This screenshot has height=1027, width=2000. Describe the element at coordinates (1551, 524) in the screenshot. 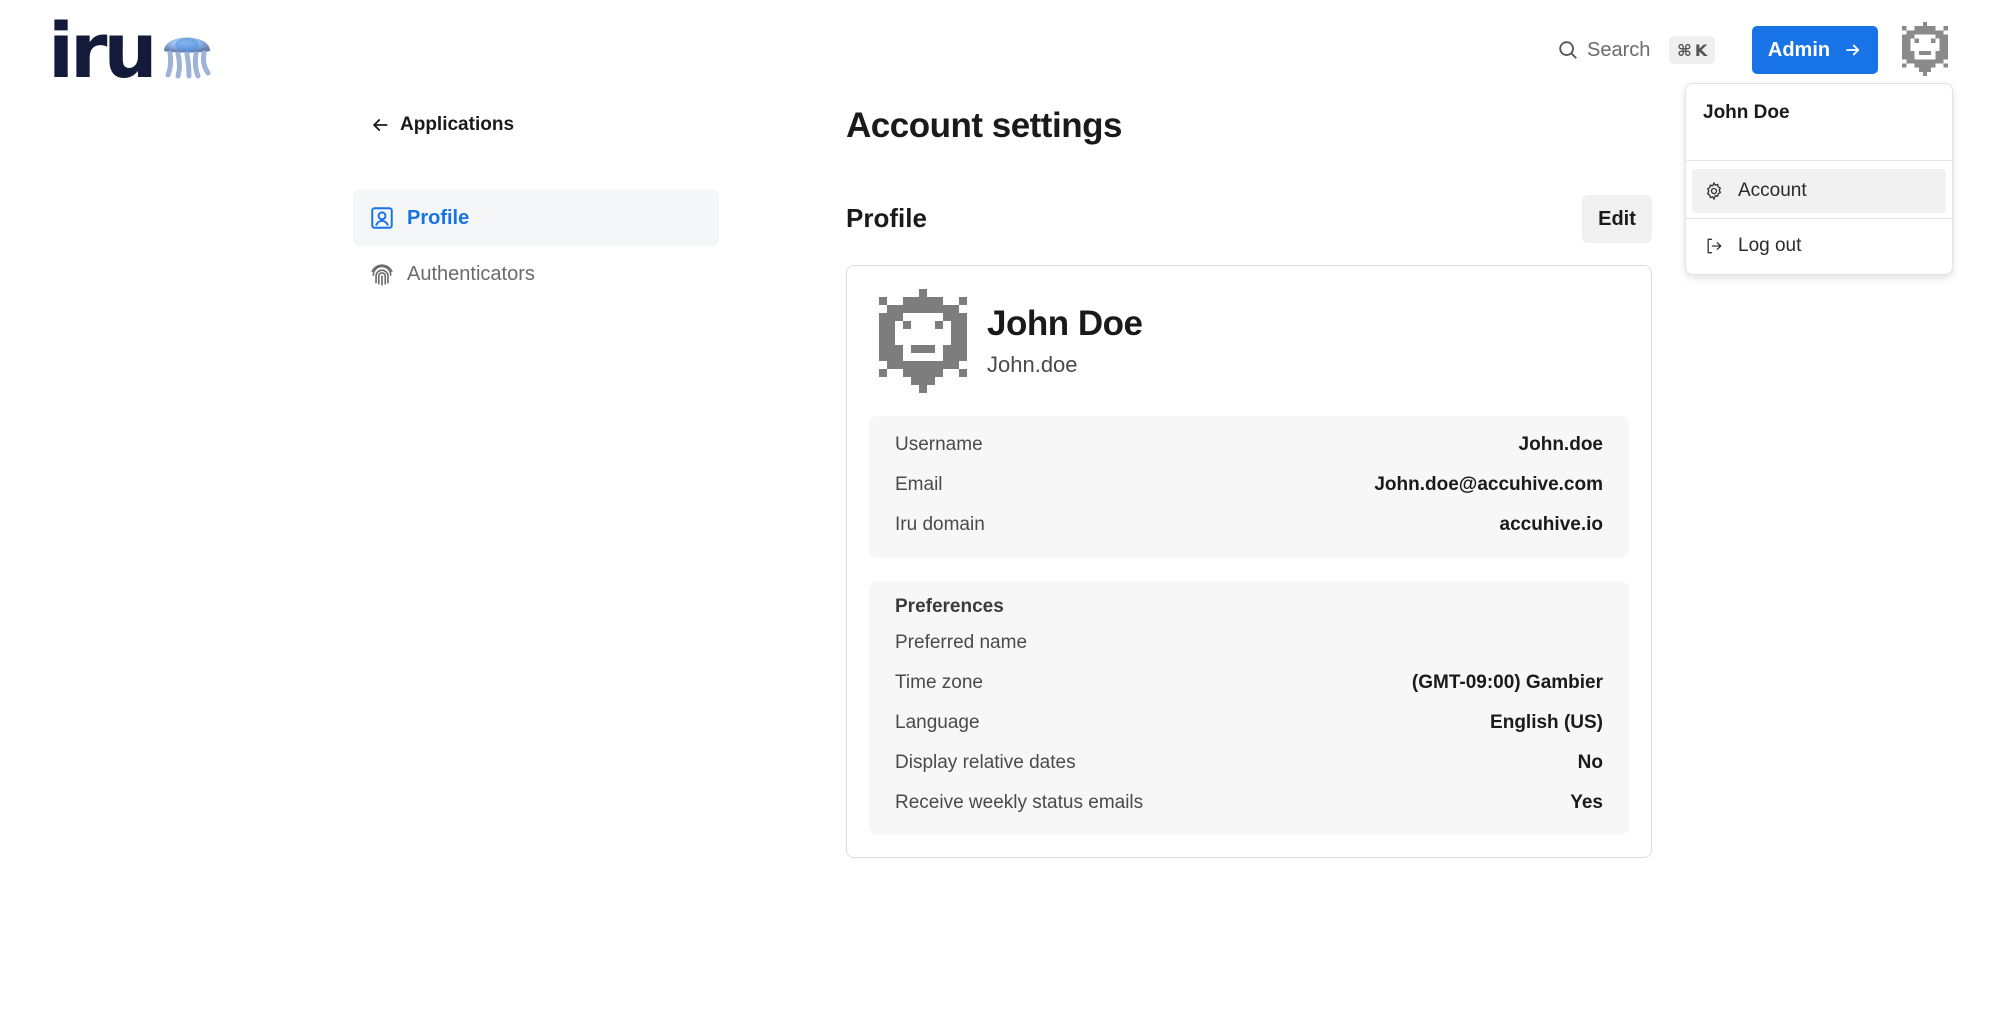

I see `detail-value: accuhive.io` at that location.